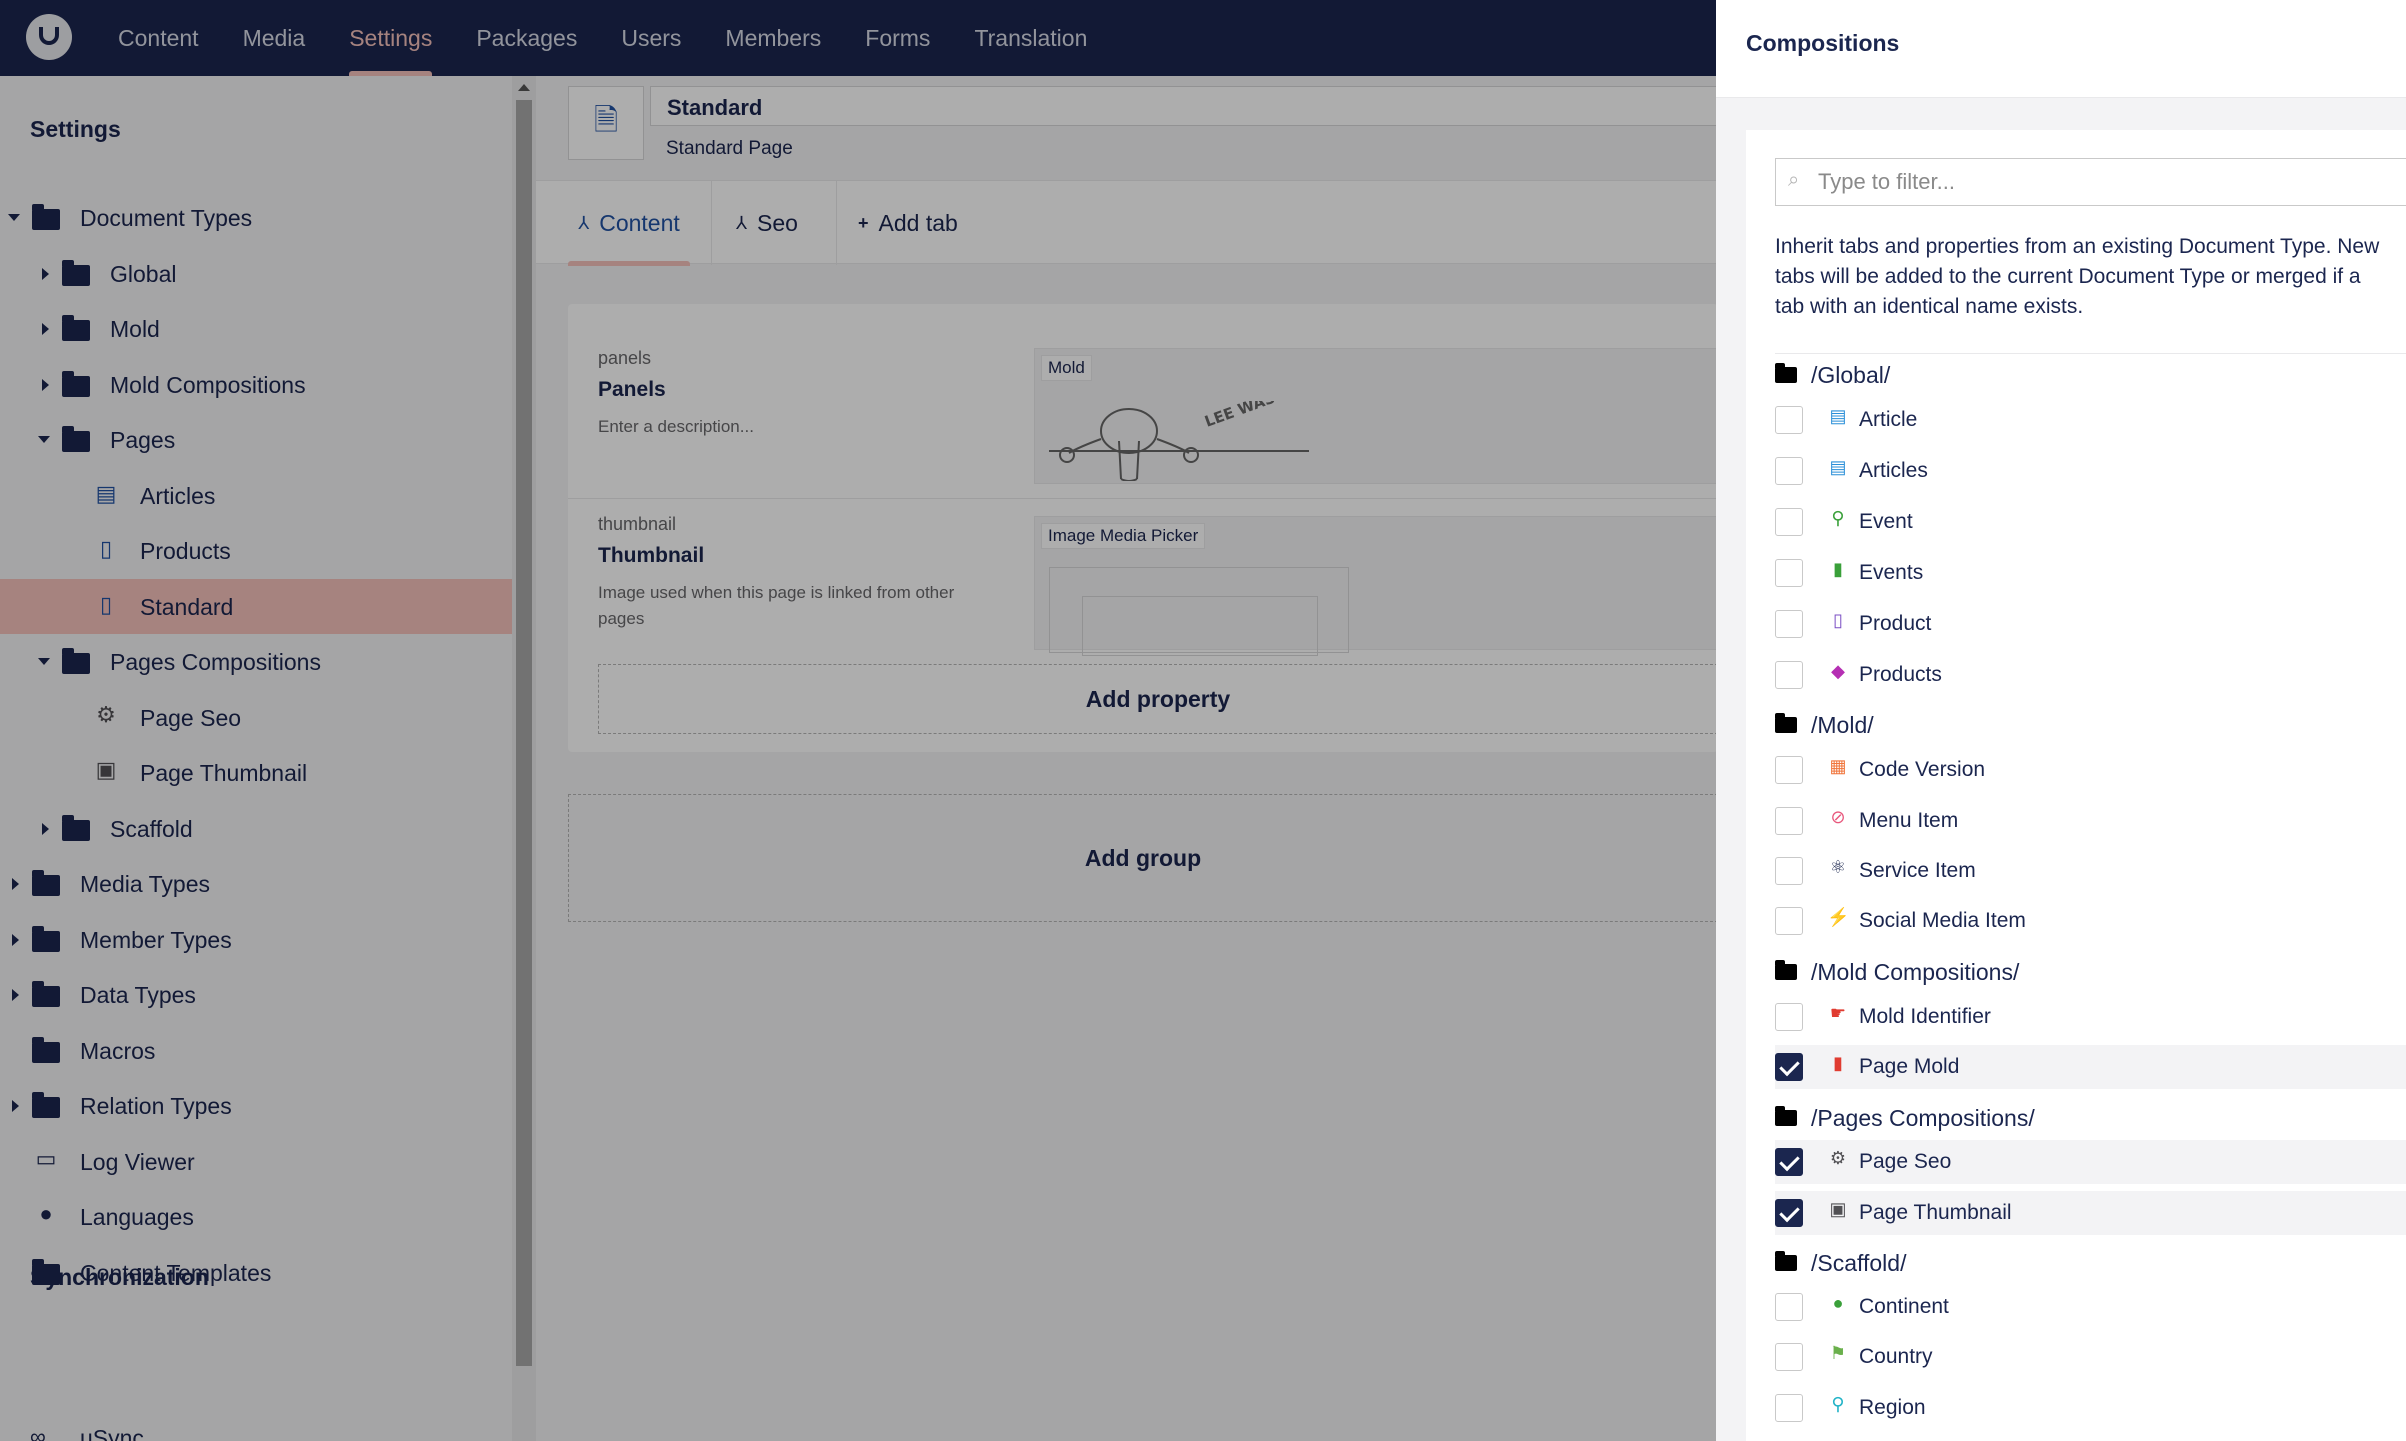 This screenshot has height=1441, width=2406. I want to click on composition-group-header: /Pages Compositions/, so click(1905, 1118).